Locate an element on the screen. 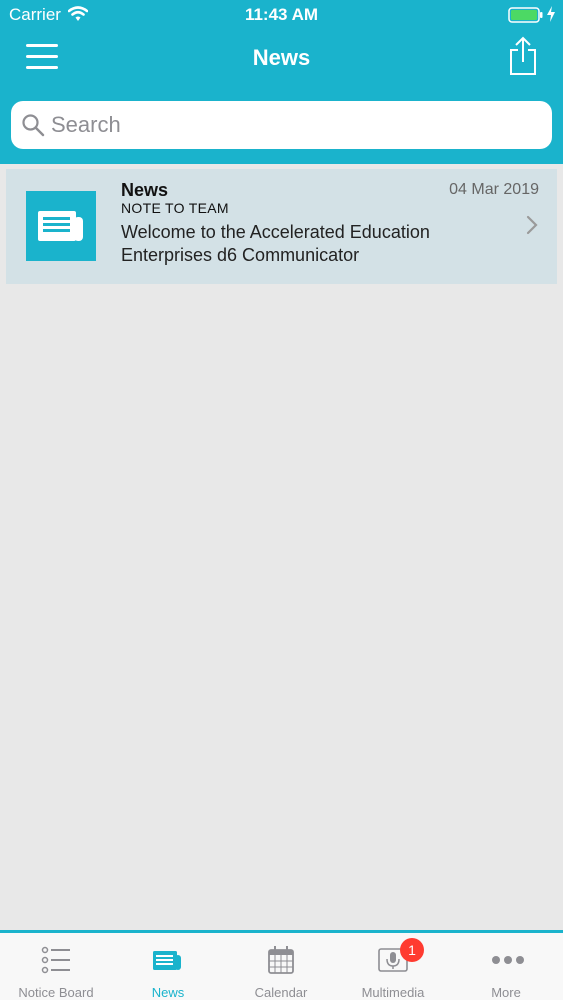 The image size is (563, 1000). page-title: News is located at coordinates (281, 57).